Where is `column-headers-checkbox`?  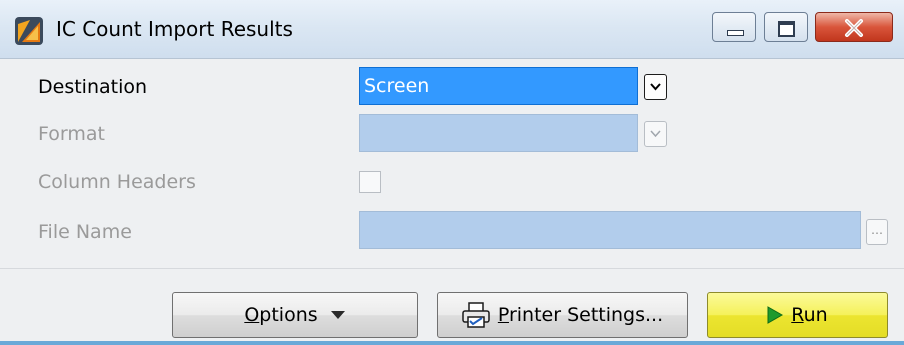 column-headers-checkbox is located at coordinates (370, 182).